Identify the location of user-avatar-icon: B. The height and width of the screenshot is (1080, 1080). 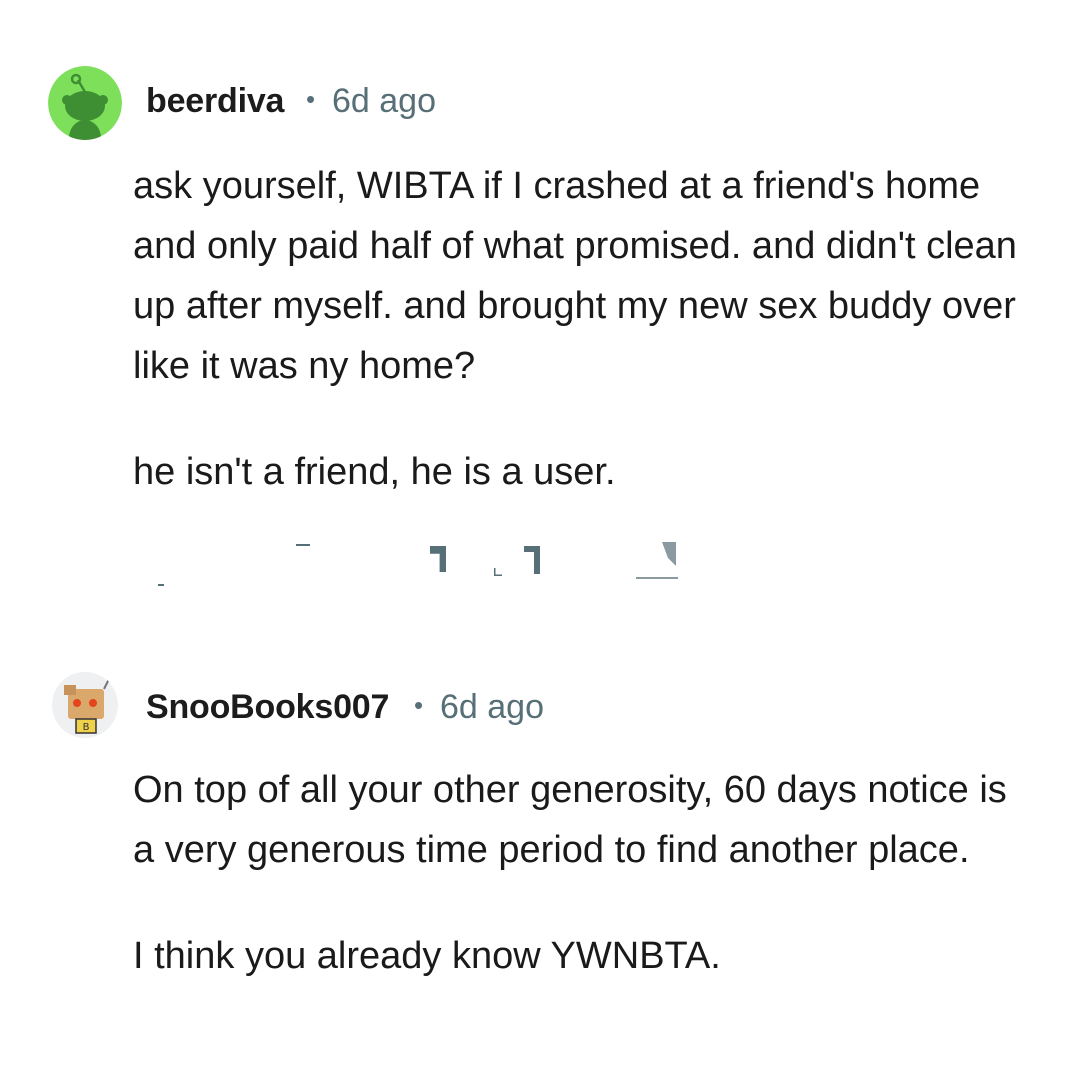
(85, 705).